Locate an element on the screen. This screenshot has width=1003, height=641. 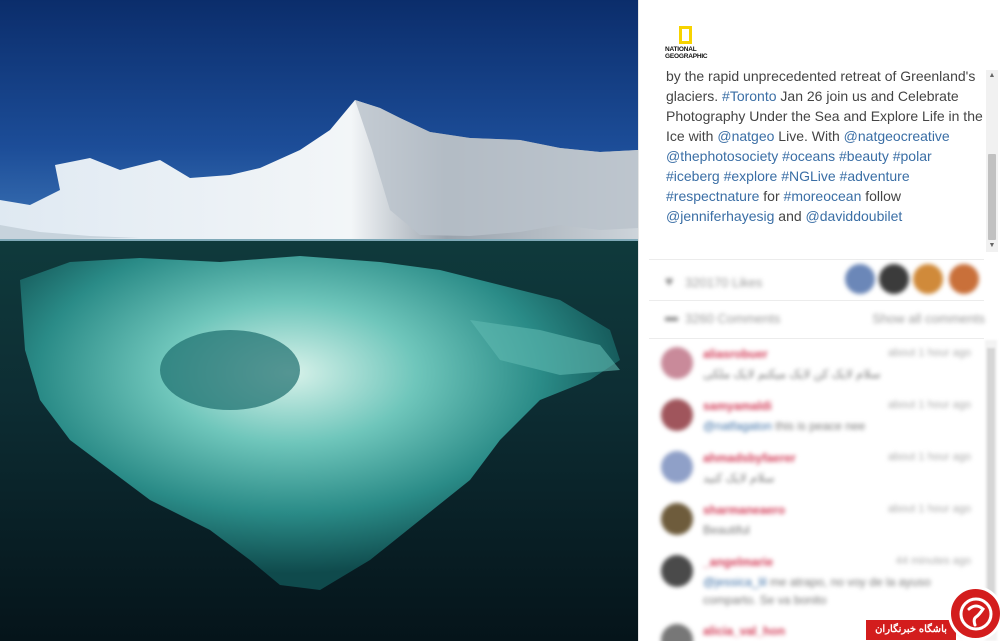
caption-tag-link: #oceans is located at coordinates (808, 156).